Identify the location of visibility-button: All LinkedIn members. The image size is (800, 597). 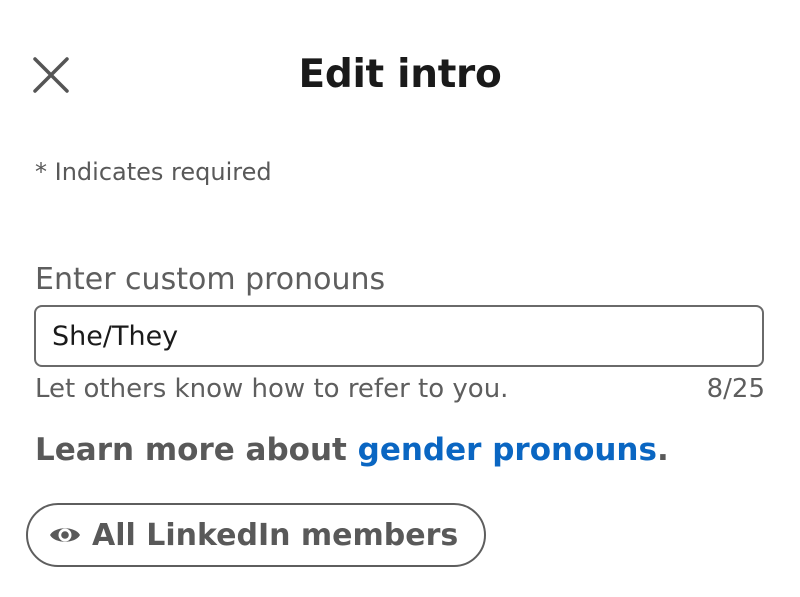
(256, 535).